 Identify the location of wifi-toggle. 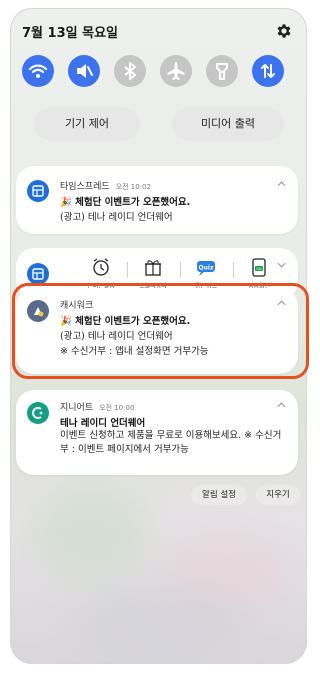
(38, 71).